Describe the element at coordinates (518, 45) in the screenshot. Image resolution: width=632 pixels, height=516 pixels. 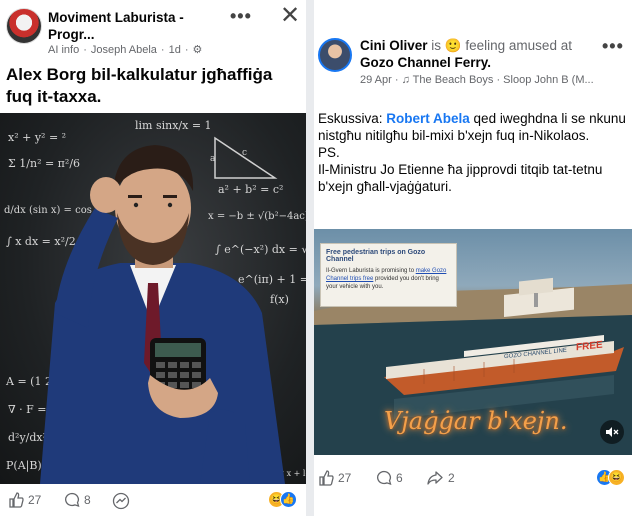
I see `feeling-text: feeling amused at` at that location.